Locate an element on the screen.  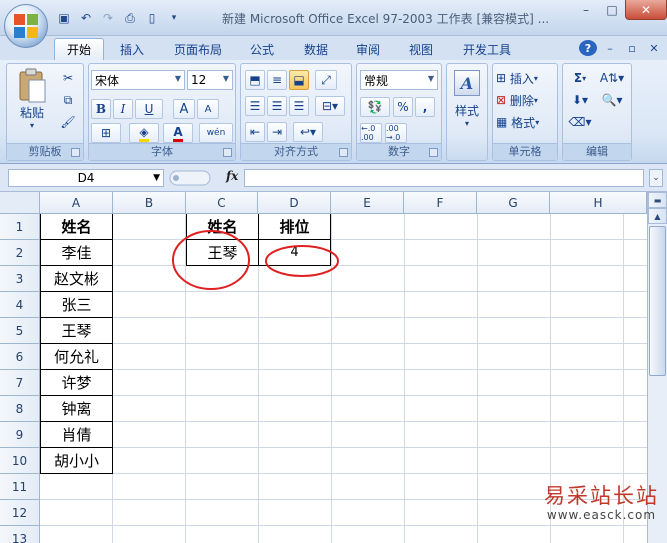
currency-icon: 💱 is located at coordinates (375, 107).